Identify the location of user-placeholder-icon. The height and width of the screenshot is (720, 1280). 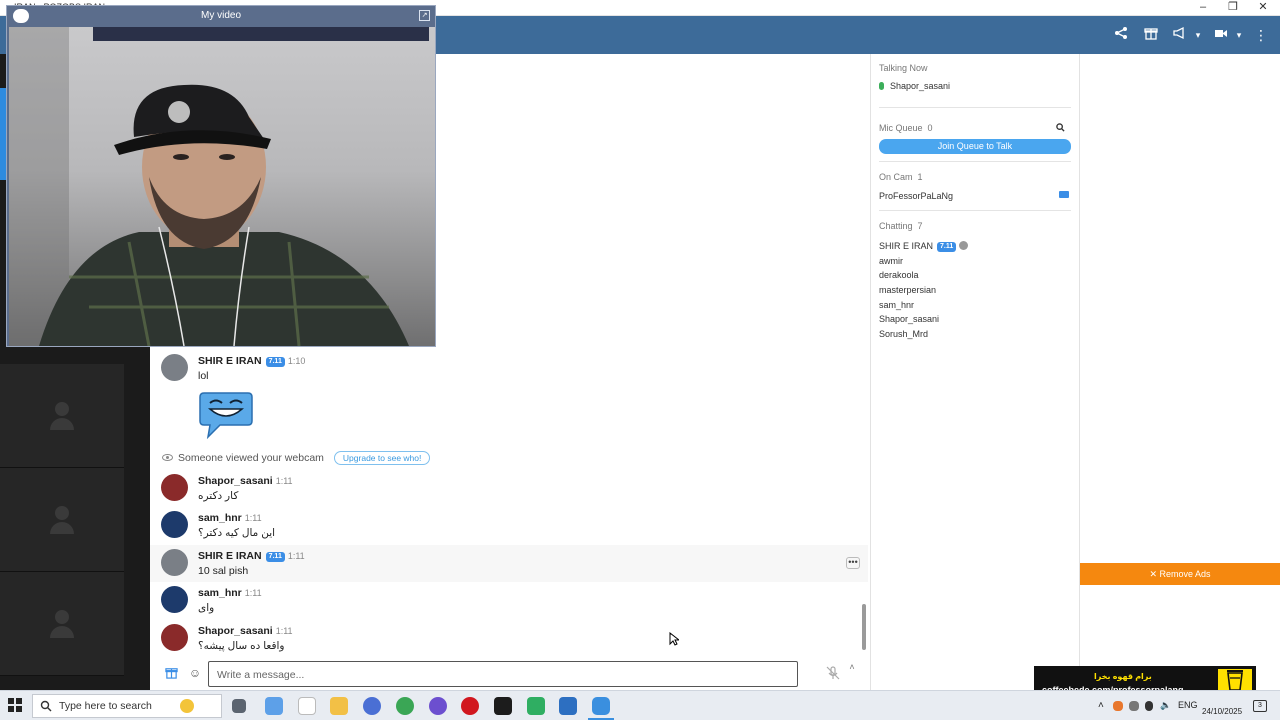
(62, 624).